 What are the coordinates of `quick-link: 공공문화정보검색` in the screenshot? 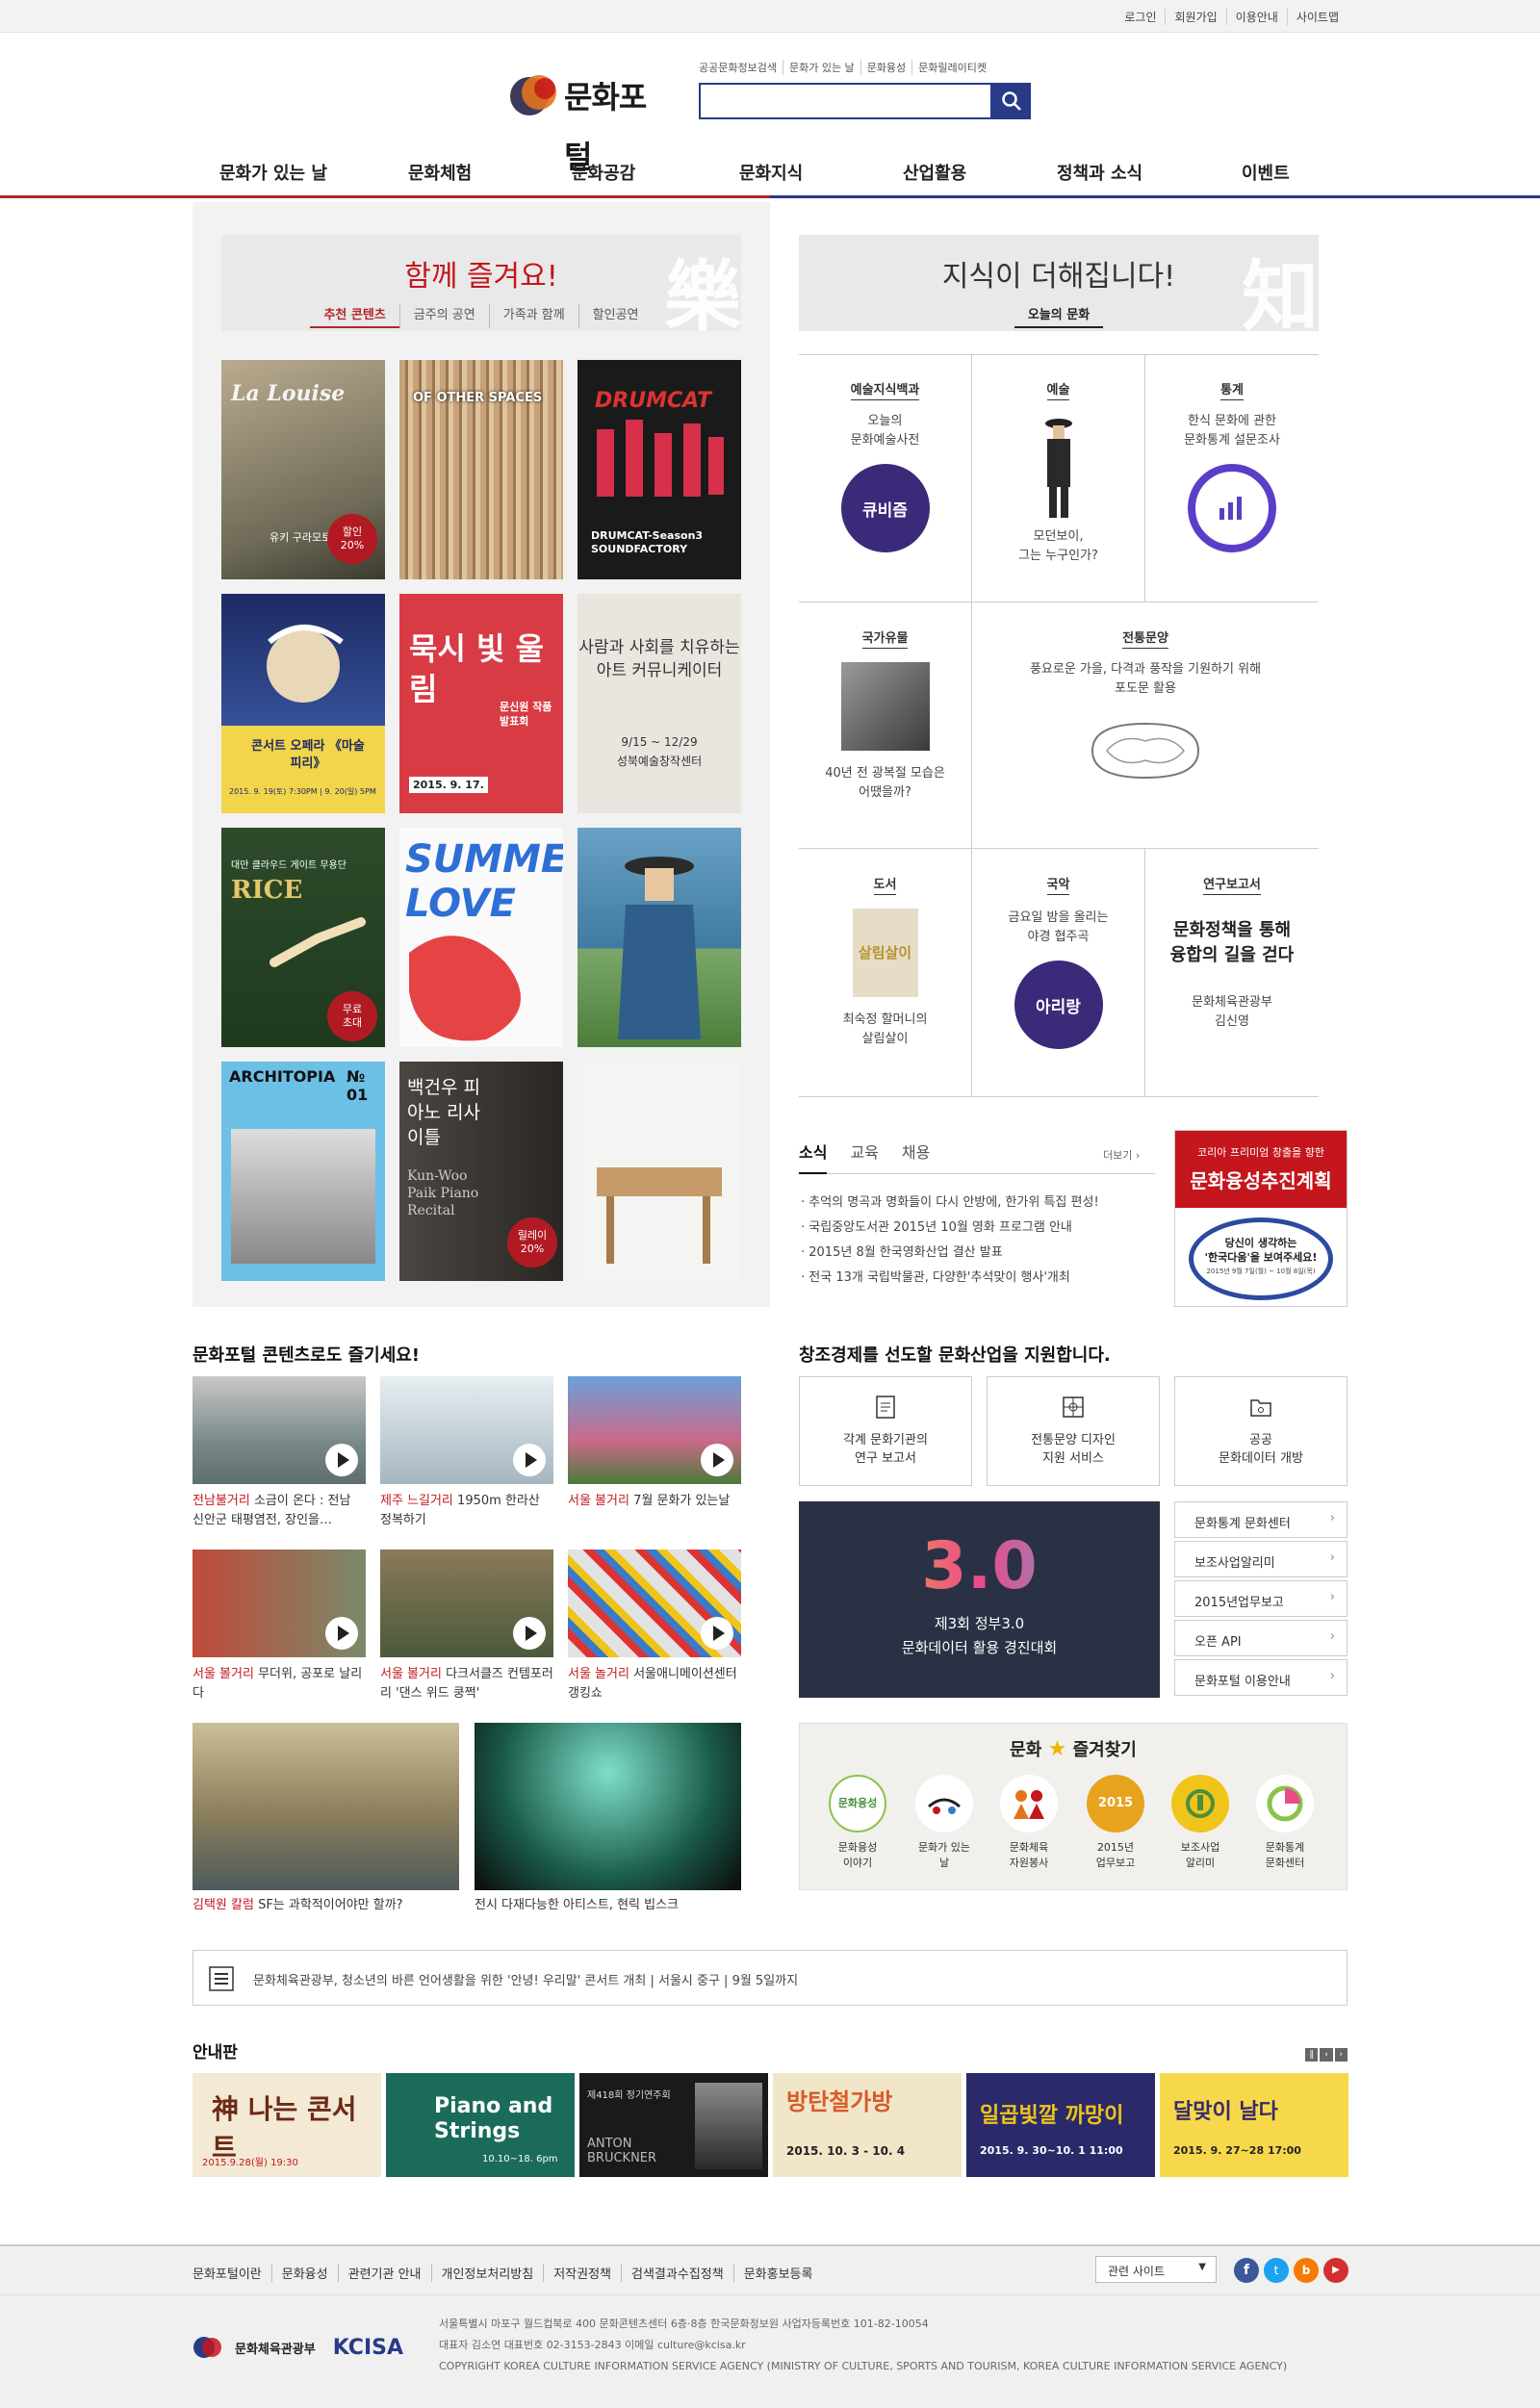 It's located at (741, 67).